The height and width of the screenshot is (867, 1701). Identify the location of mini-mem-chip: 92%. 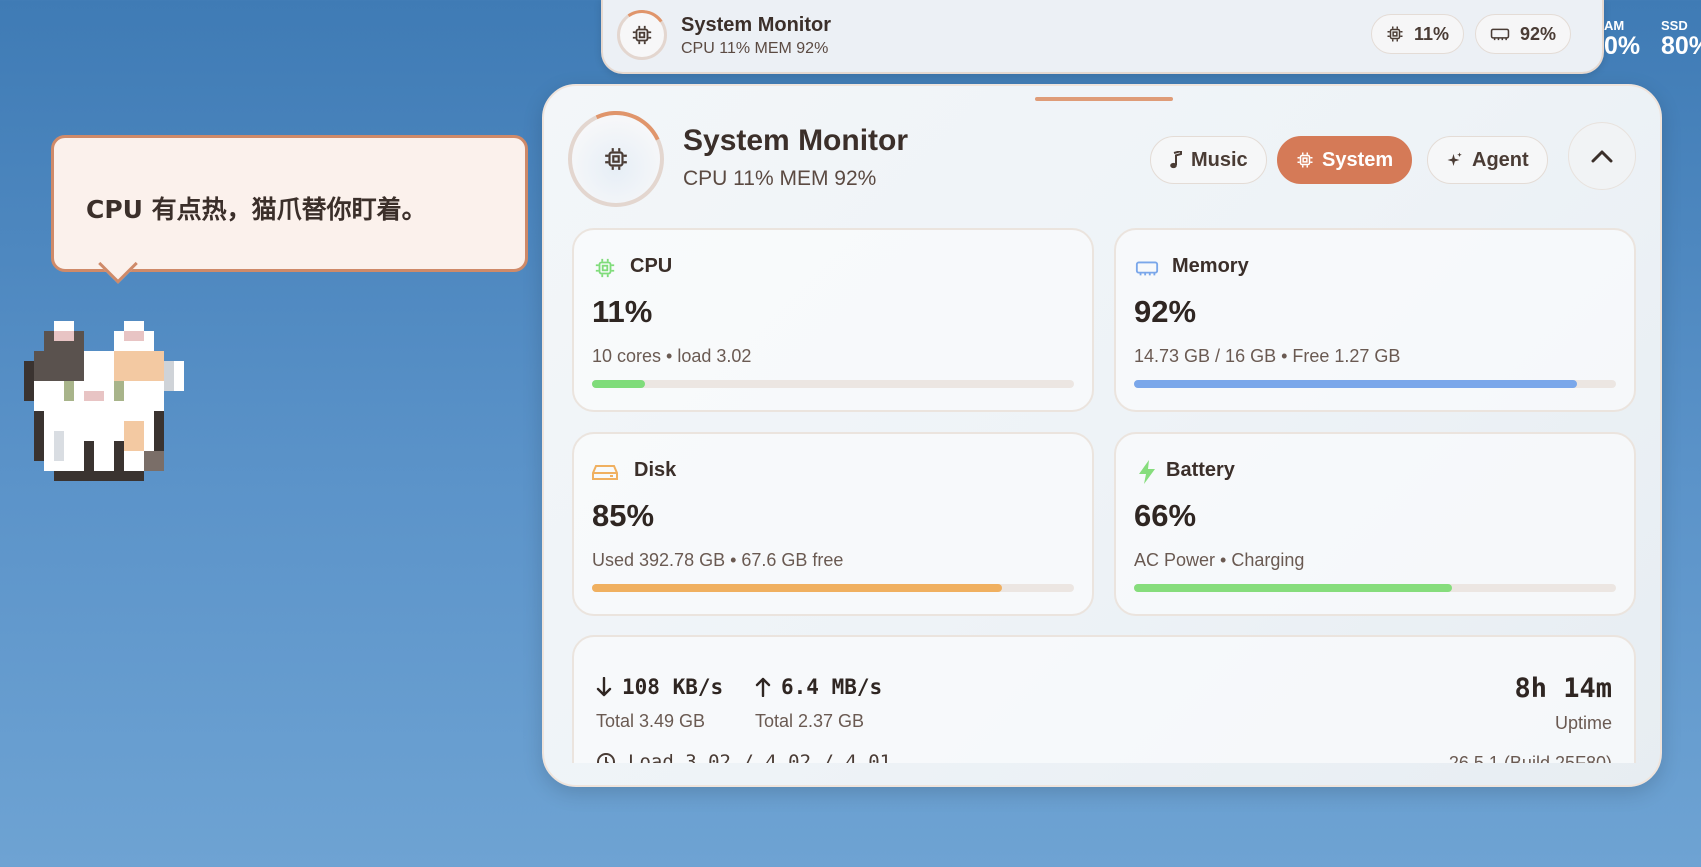
(1523, 34).